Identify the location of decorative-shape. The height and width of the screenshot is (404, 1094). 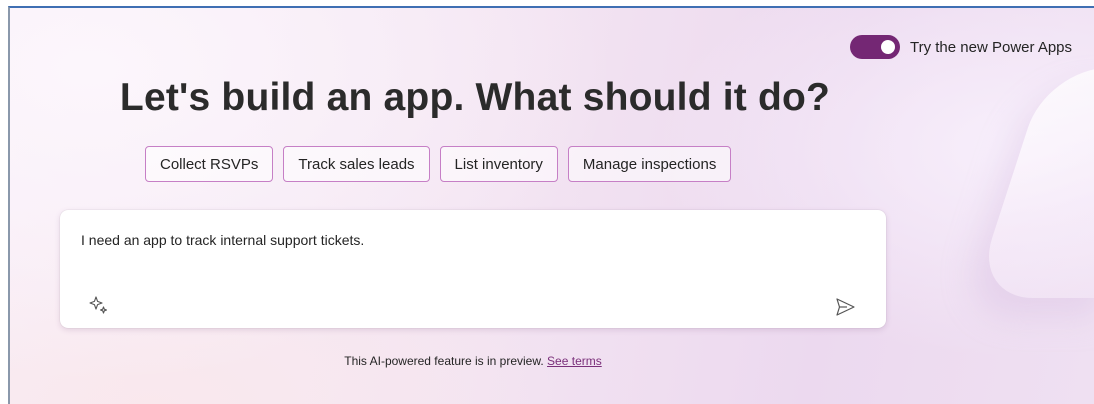
(1033, 183).